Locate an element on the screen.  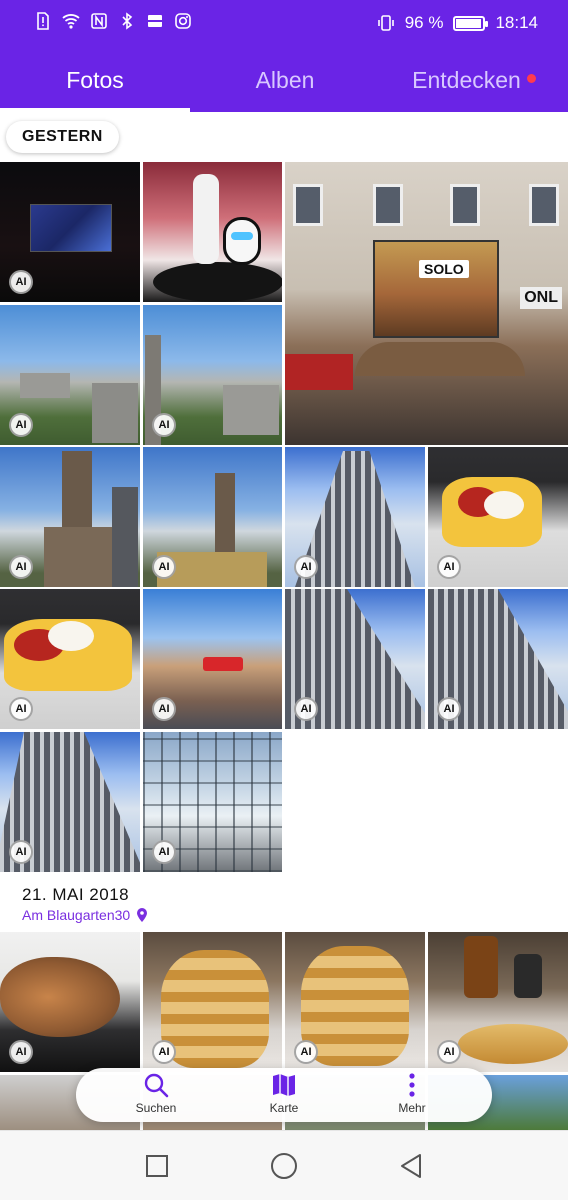
tab-fotos: Fotos is located at coordinates (95, 80).